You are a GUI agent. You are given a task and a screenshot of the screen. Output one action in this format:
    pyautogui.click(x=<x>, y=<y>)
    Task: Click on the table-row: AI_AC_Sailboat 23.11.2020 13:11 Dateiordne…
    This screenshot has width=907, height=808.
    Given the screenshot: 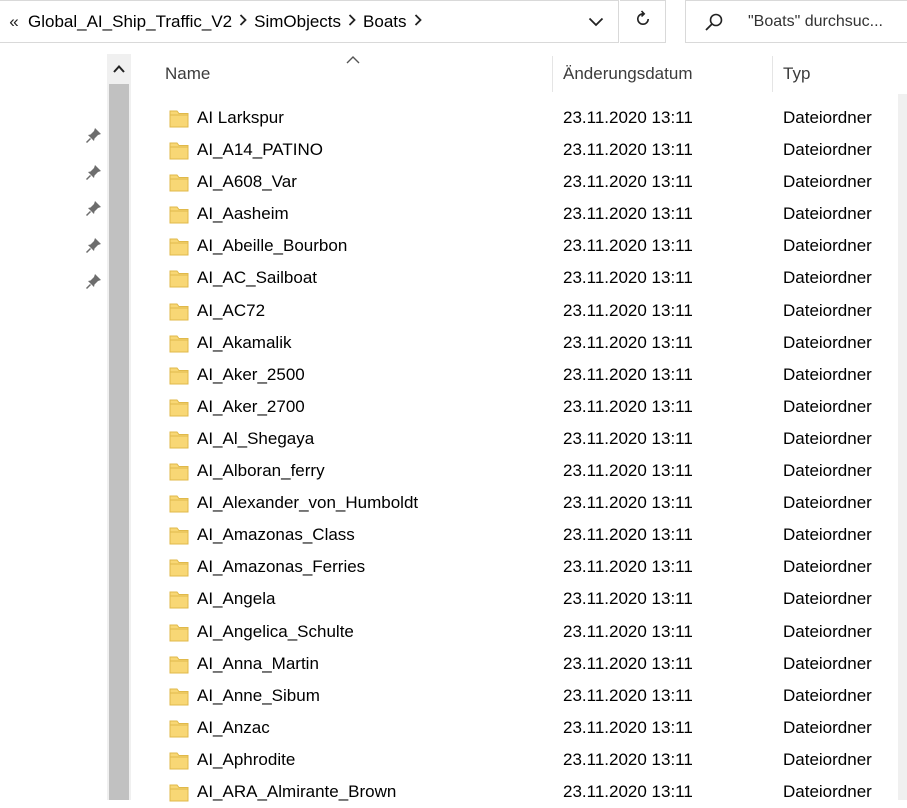 What is the action you would take?
    pyautogui.click(x=519, y=278)
    